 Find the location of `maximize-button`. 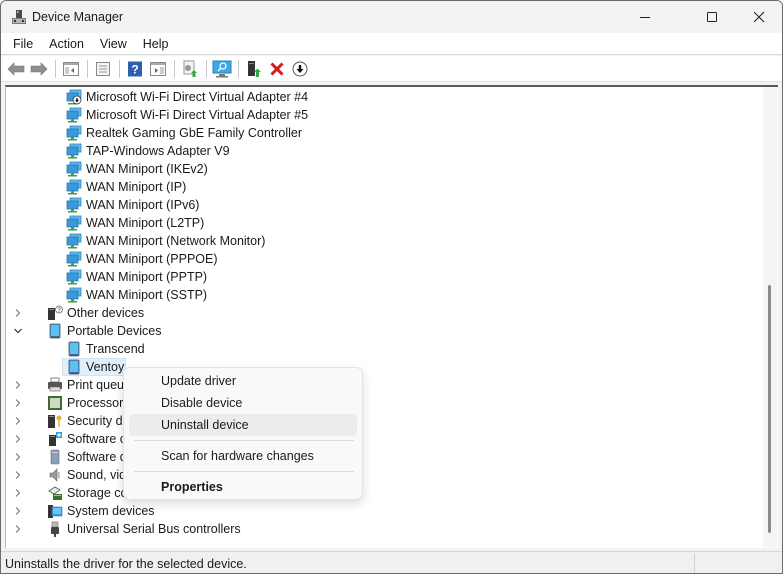

maximize-button is located at coordinates (712, 17).